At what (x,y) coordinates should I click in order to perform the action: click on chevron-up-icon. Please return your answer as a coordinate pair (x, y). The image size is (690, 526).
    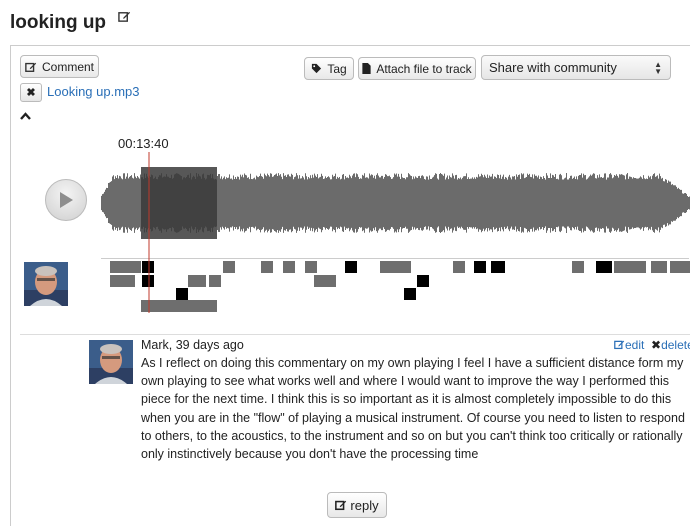
    Looking at the image, I should click on (25, 116).